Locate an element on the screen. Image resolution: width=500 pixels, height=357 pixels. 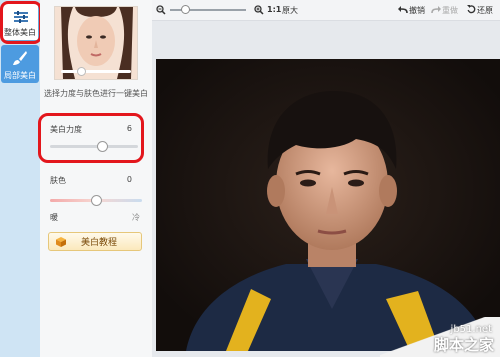
skin-slider-knob is located at coordinates (96, 200).